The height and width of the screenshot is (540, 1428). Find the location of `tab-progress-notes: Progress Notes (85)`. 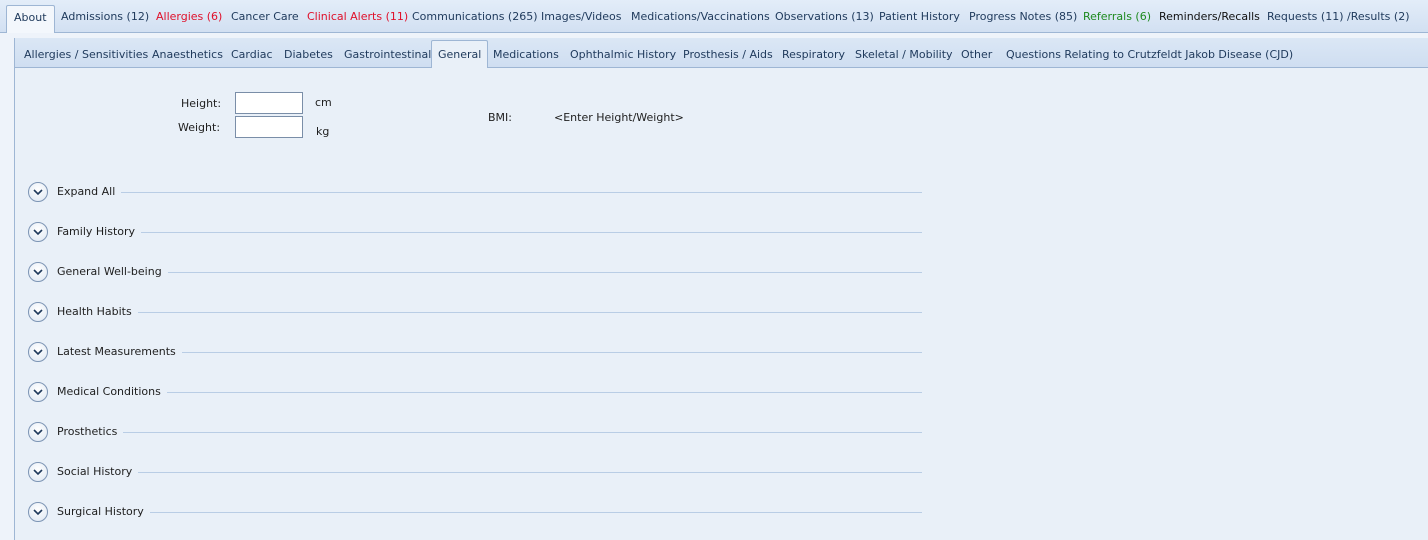

tab-progress-notes: Progress Notes (85) is located at coordinates (1023, 16).